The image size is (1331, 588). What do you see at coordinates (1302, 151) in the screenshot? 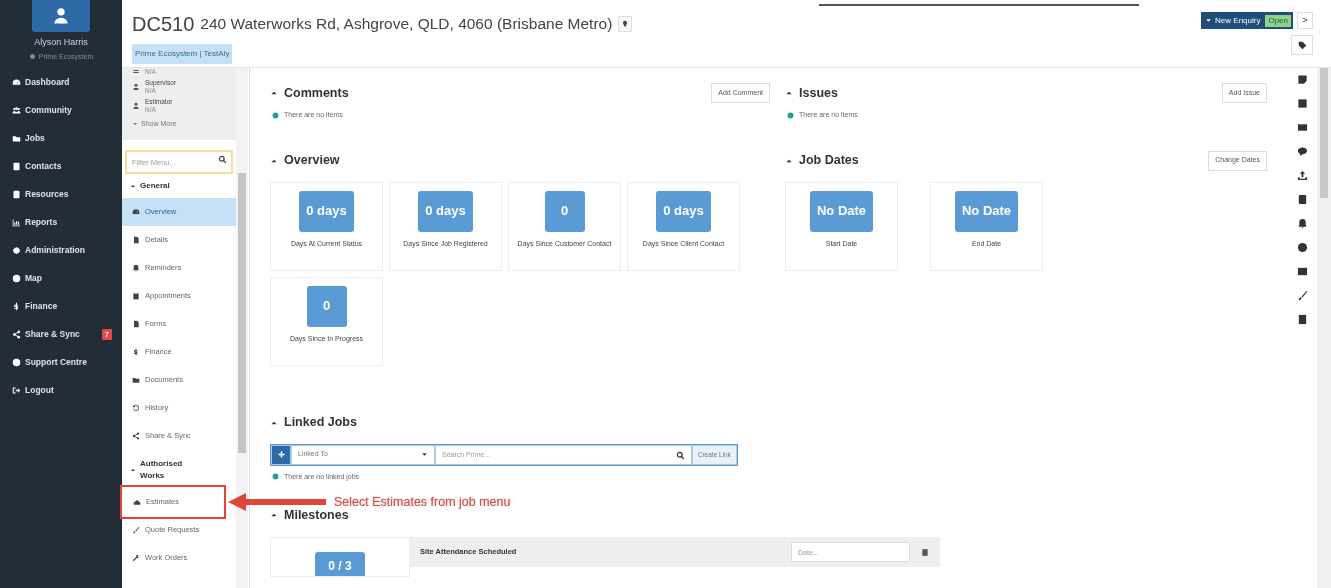
I see `speech-bubble-icon` at bounding box center [1302, 151].